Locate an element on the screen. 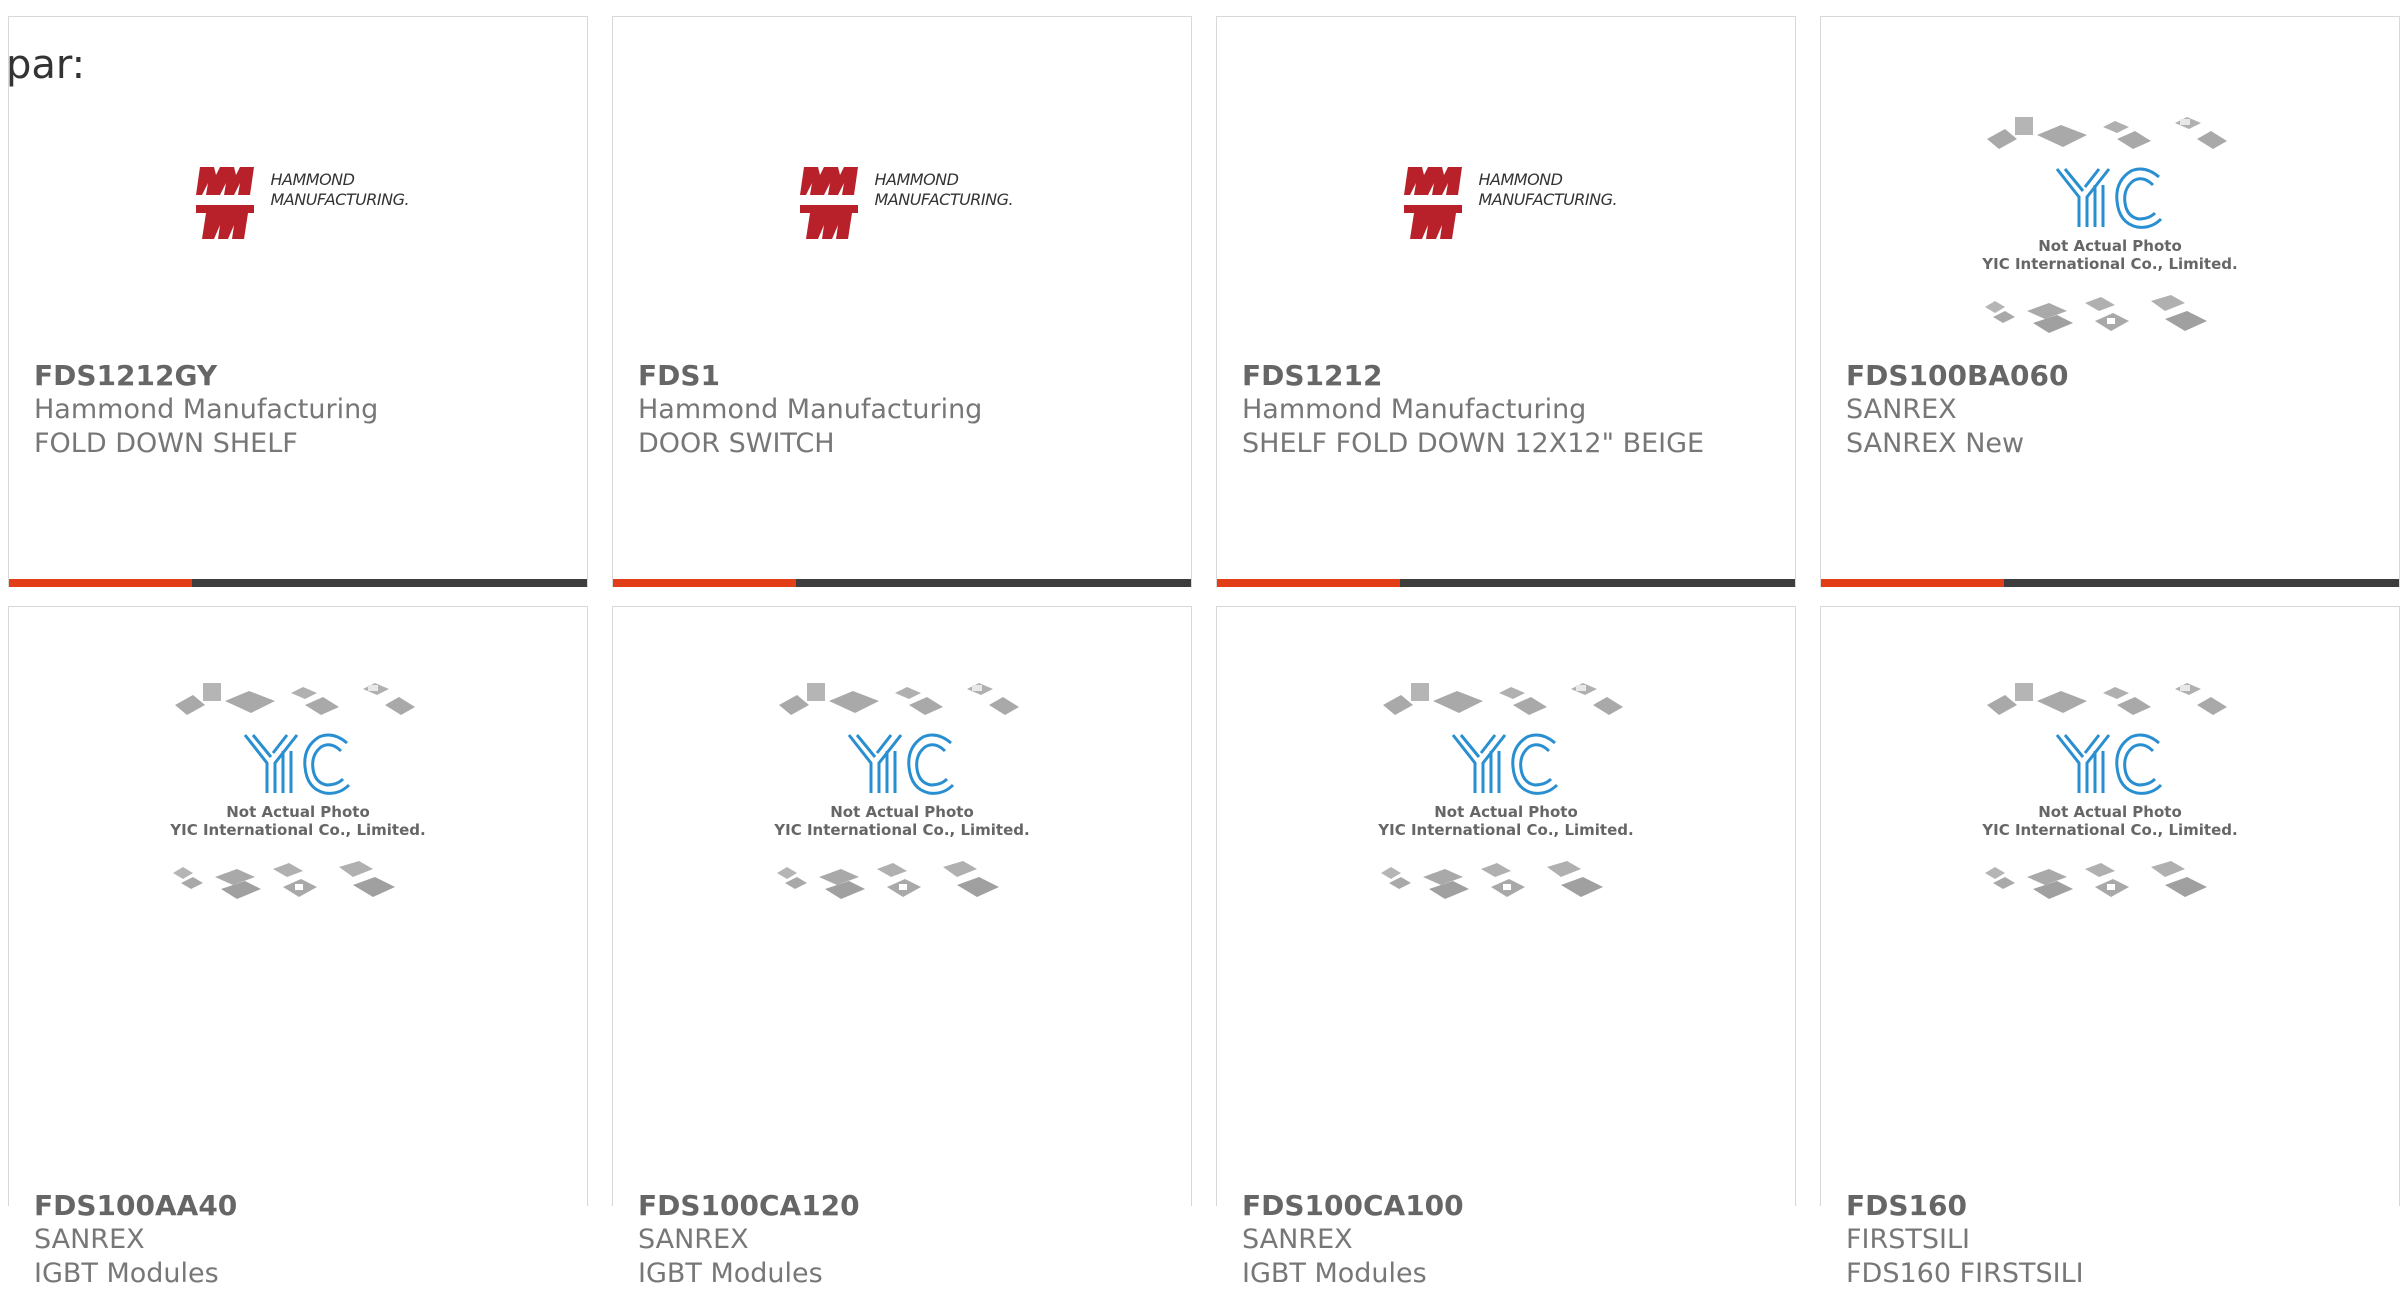 This screenshot has height=1291, width=2400. page-label: par: is located at coordinates (46, 65).